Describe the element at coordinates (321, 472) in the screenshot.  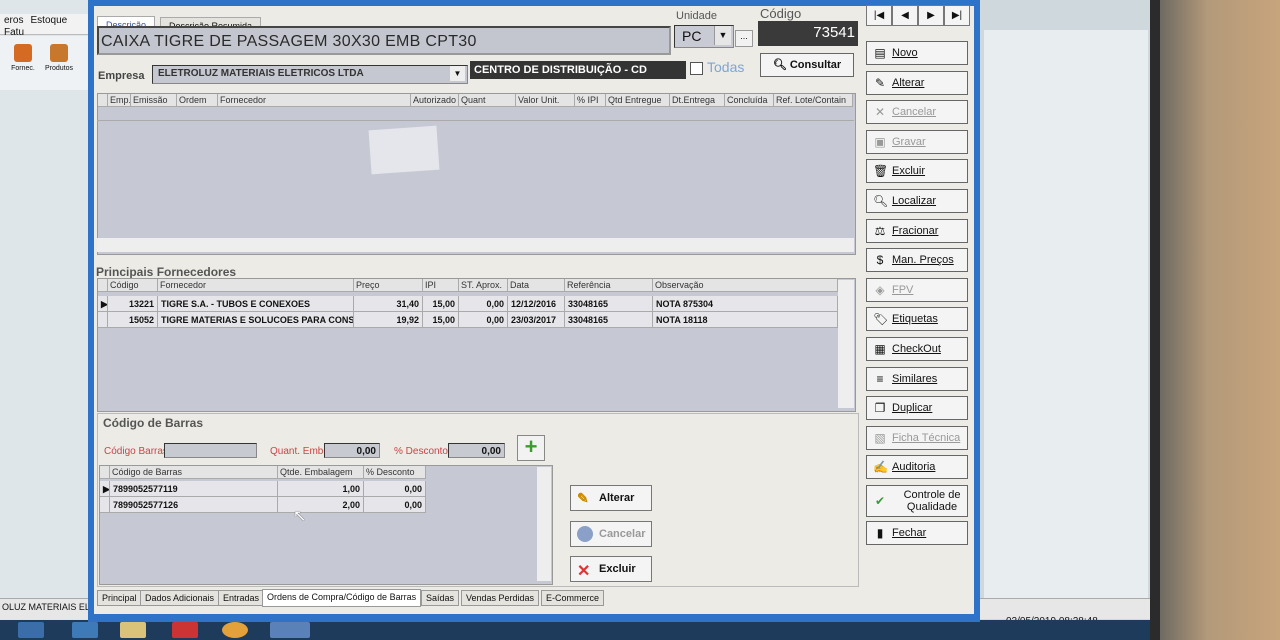
I see `column-header: Qtde. Embalagem` at that location.